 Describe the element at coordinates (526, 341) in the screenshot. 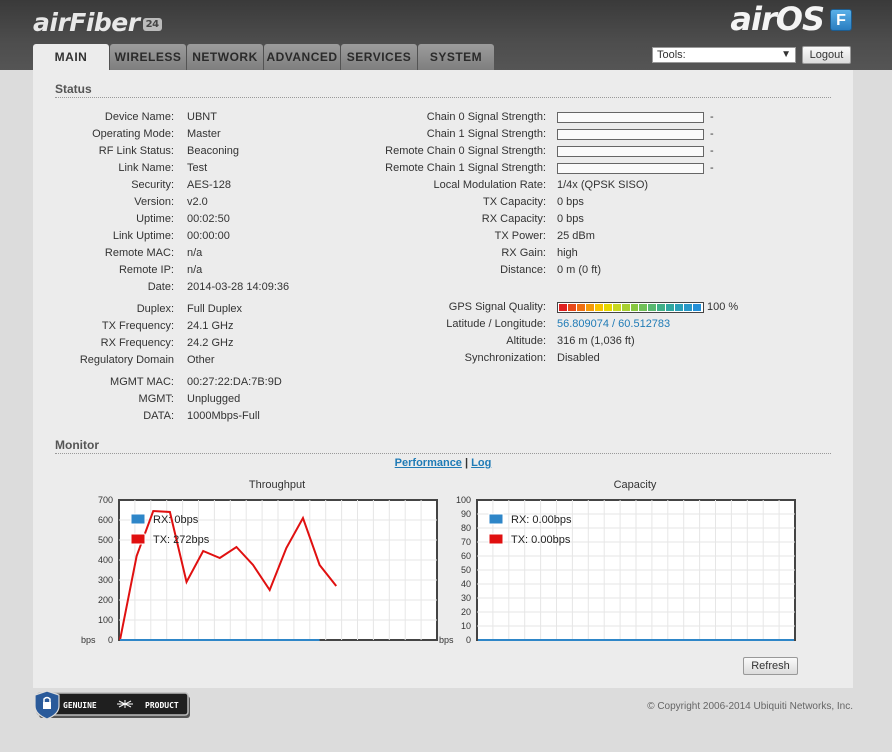

I see `altitude-label: Altitude:` at that location.